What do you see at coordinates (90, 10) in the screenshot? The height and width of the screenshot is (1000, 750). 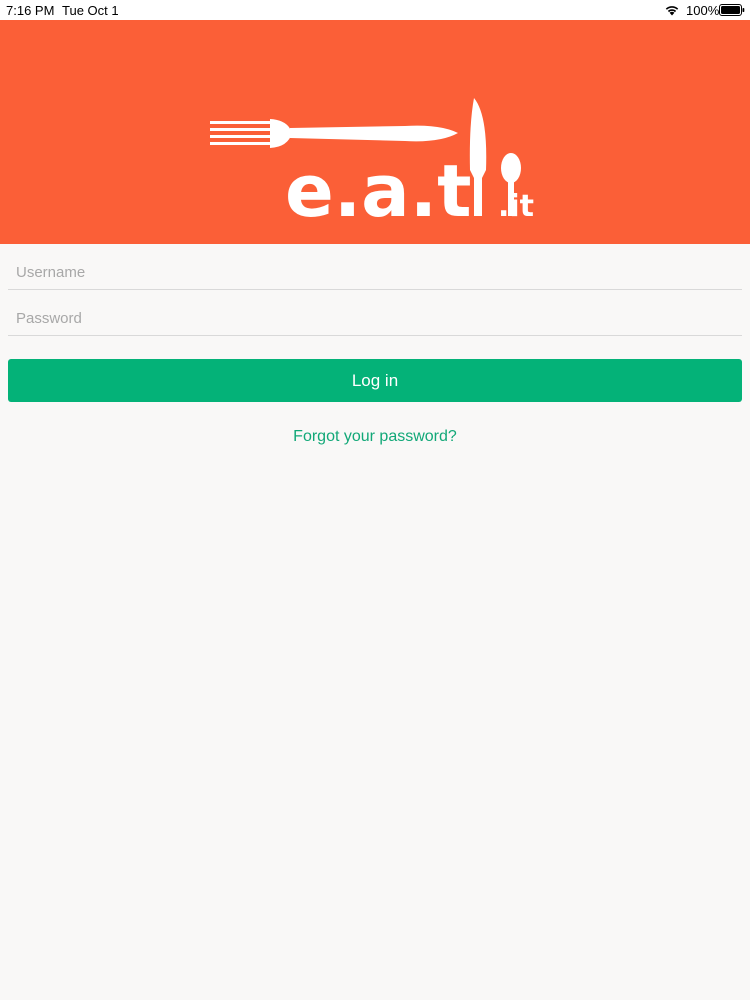 I see `status-date: Tue Oct 1` at bounding box center [90, 10].